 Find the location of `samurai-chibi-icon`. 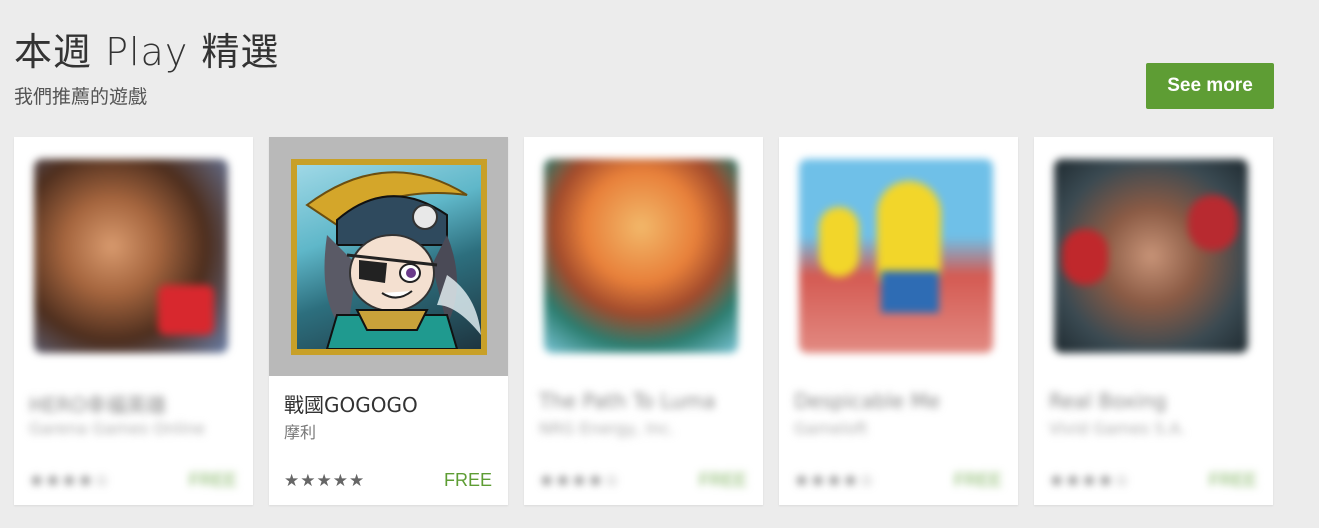

samurai-chibi-icon is located at coordinates (389, 257).